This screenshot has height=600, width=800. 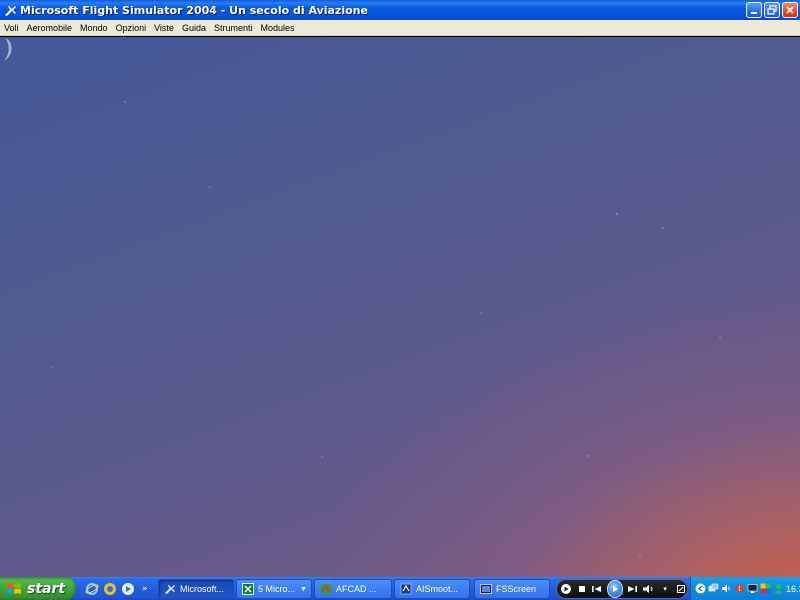 I want to click on stop-icon, so click(x=582, y=589).